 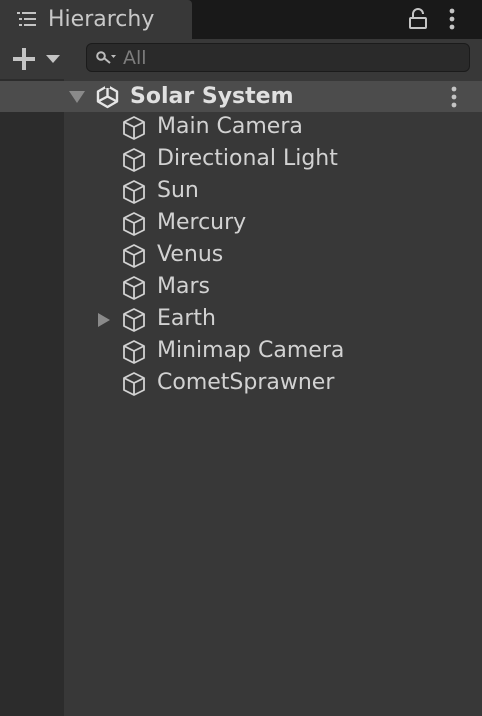 What do you see at coordinates (273, 191) in the screenshot?
I see `game-object-row: Sun` at bounding box center [273, 191].